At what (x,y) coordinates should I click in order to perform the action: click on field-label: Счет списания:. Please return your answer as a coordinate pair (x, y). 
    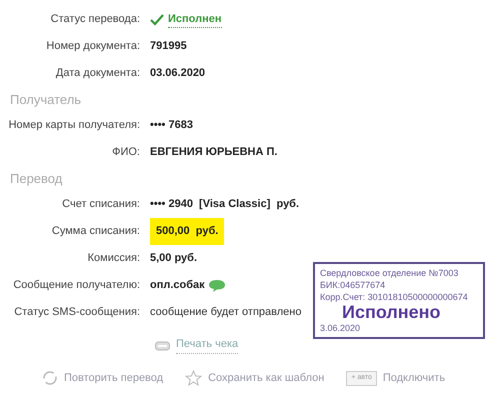
    Looking at the image, I should click on (101, 204).